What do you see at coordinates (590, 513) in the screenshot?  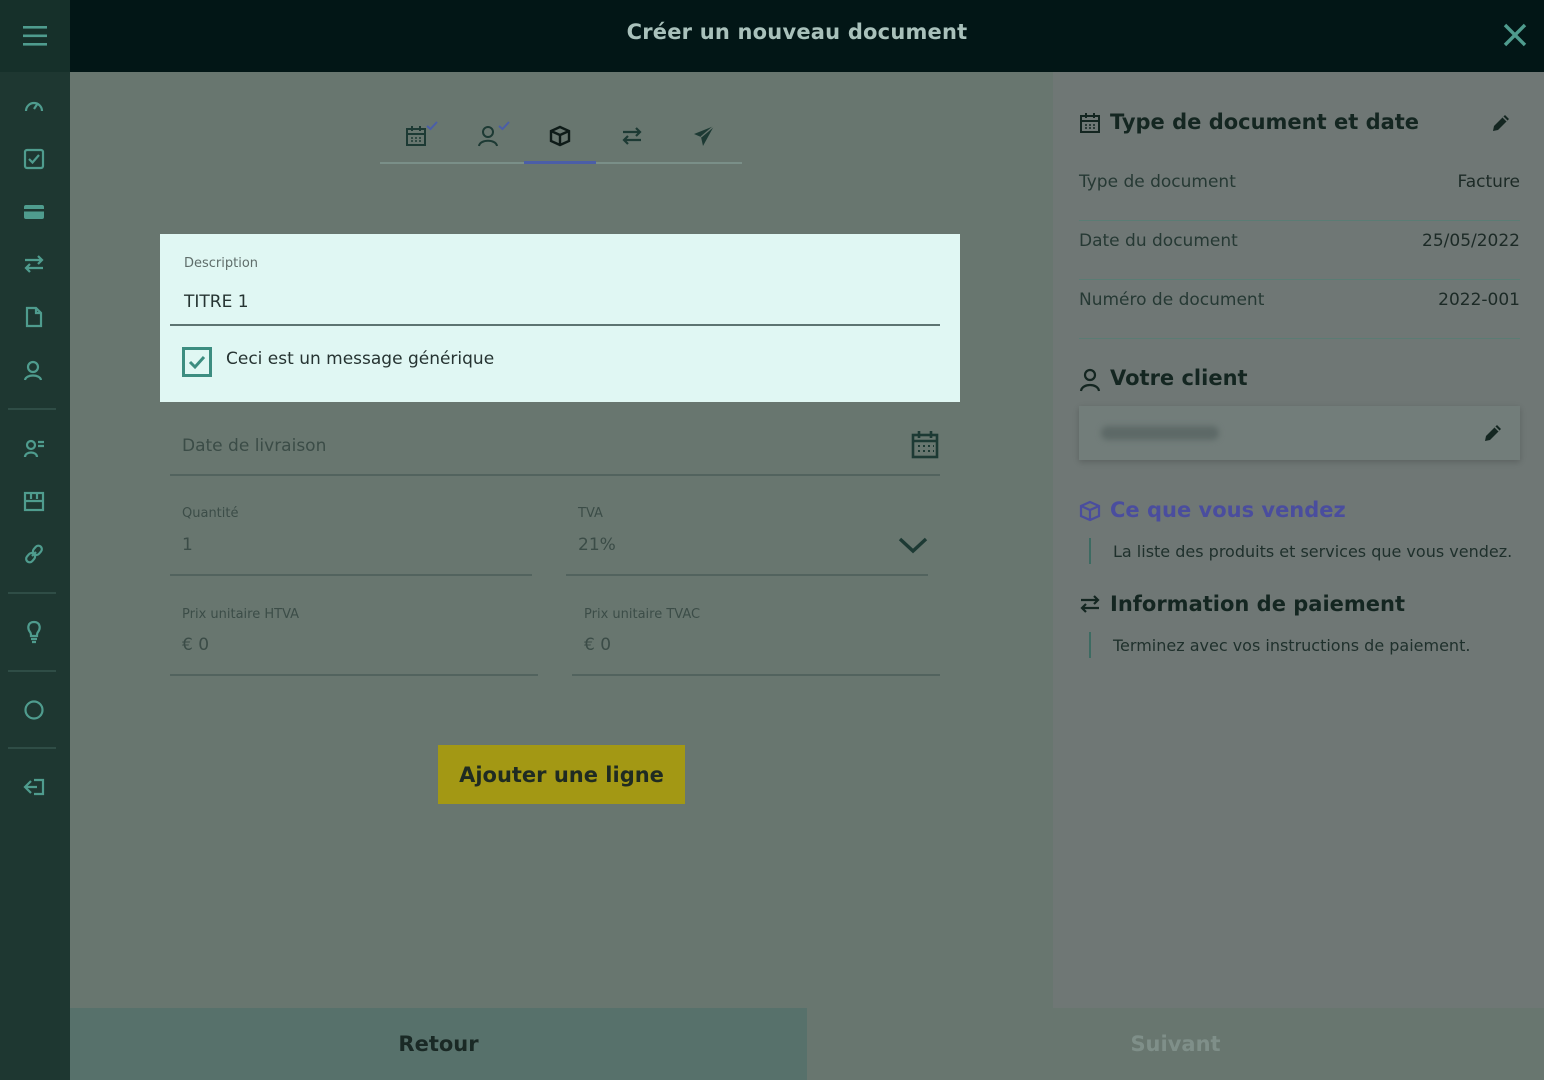 I see `vat-label: TVA` at bounding box center [590, 513].